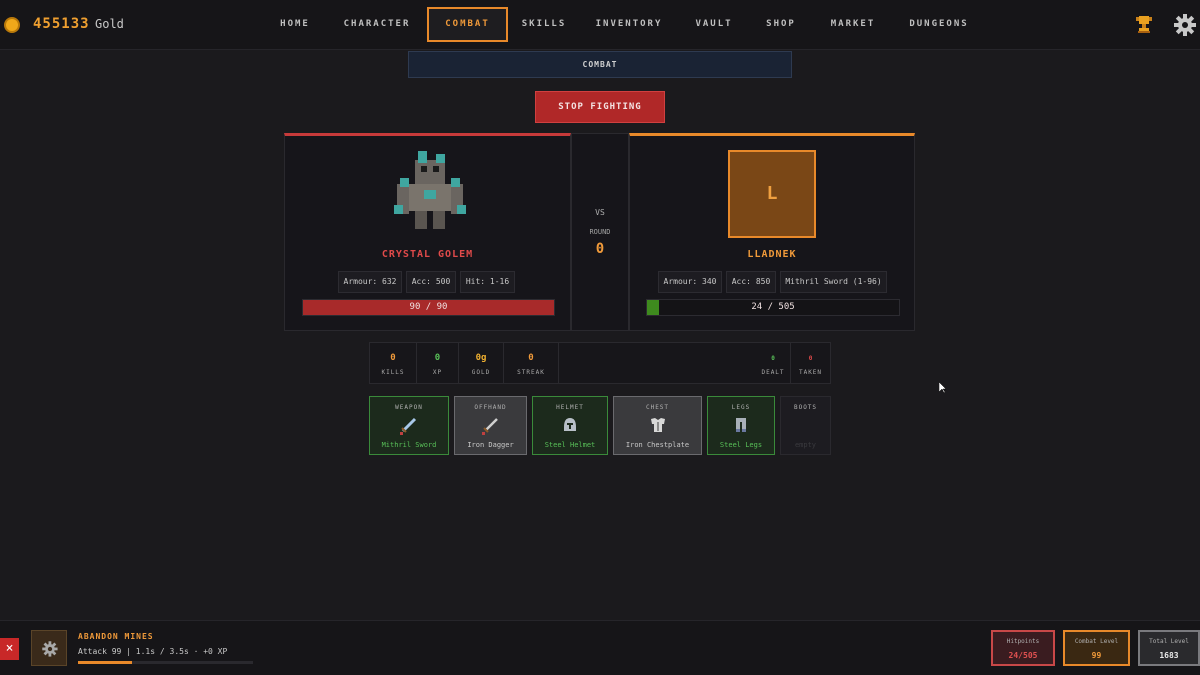  I want to click on dealt-stat: 0 DEALT, so click(773, 363).